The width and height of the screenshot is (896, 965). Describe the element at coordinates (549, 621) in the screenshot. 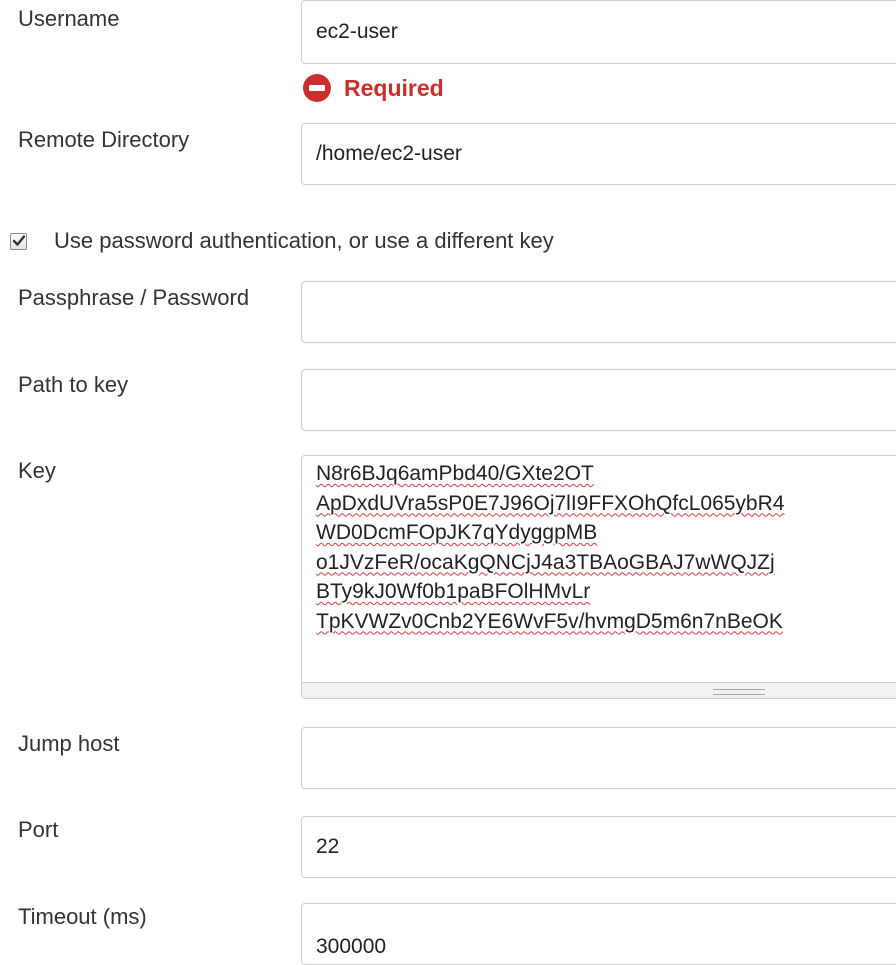

I see `key-line: TpKVWZv0Cnb2YE6WvF5v/hvmgD5m6n7nBeOK` at that location.